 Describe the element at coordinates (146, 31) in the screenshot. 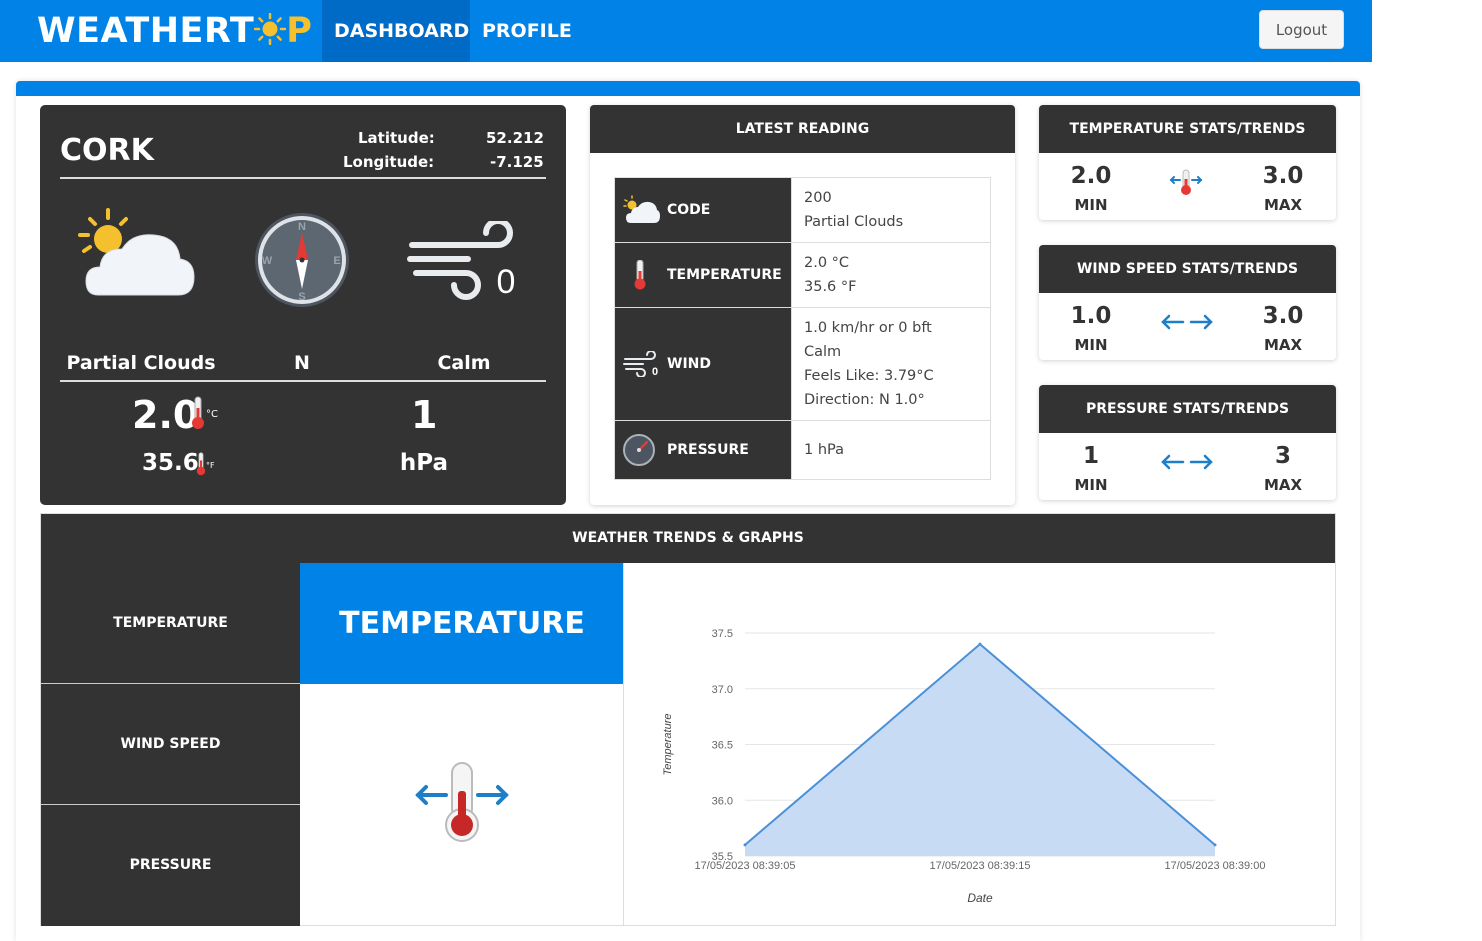

I see `logo-text: WEATHERT` at that location.